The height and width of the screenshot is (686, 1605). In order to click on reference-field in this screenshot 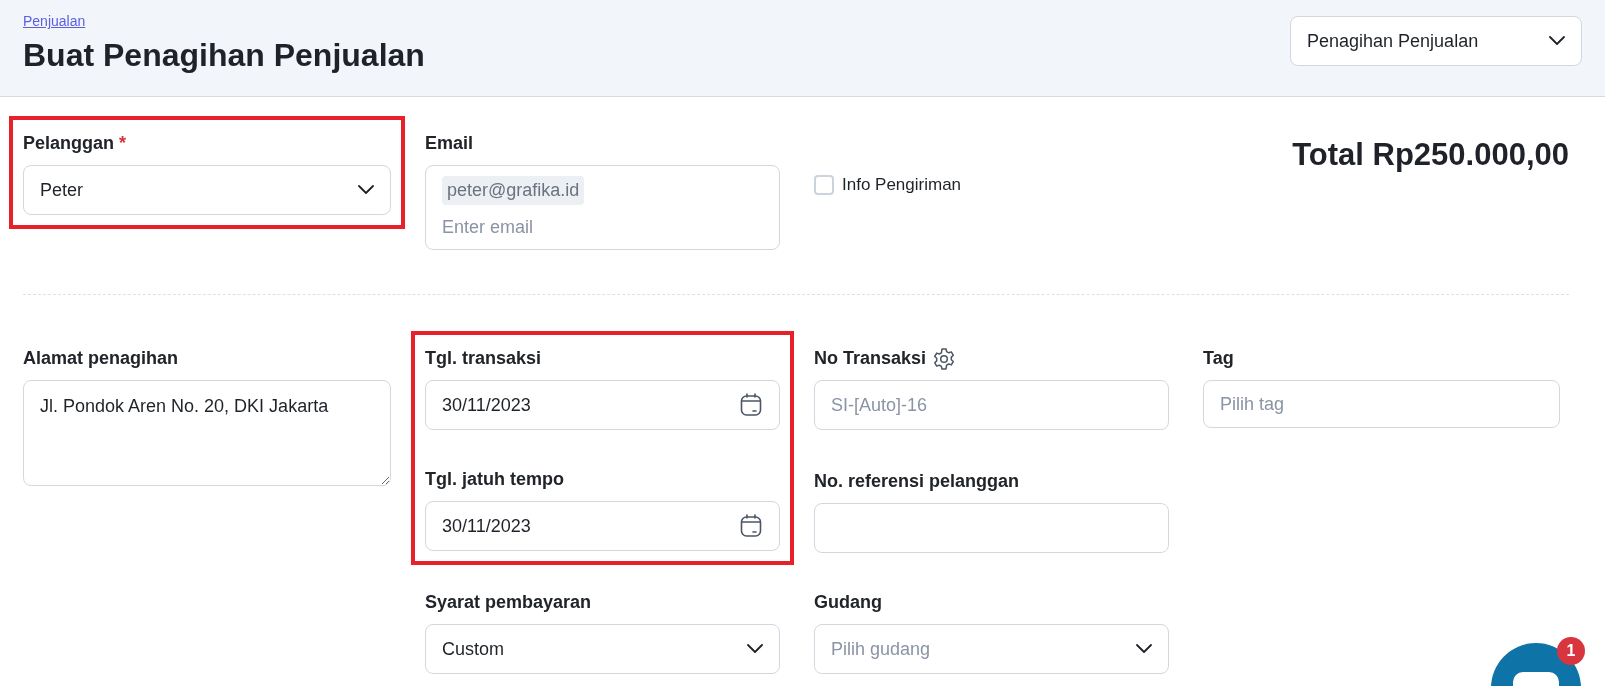, I will do `click(991, 528)`.